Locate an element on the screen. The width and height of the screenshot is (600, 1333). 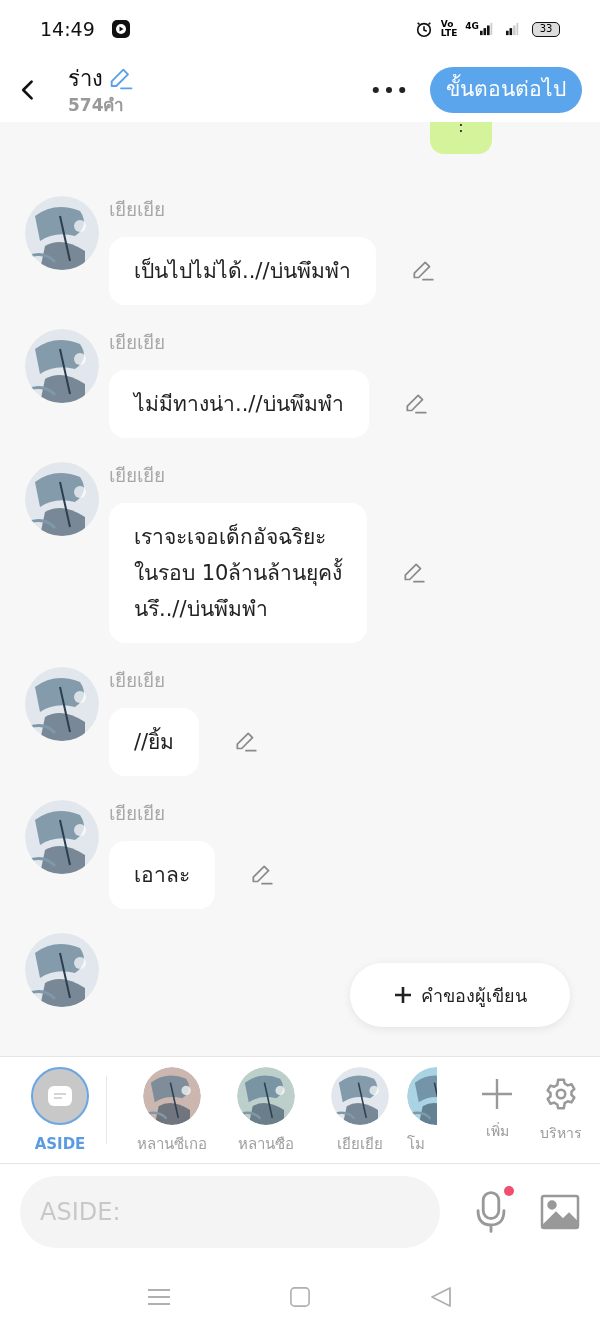
status-time: 14:49 is located at coordinates (67, 29).